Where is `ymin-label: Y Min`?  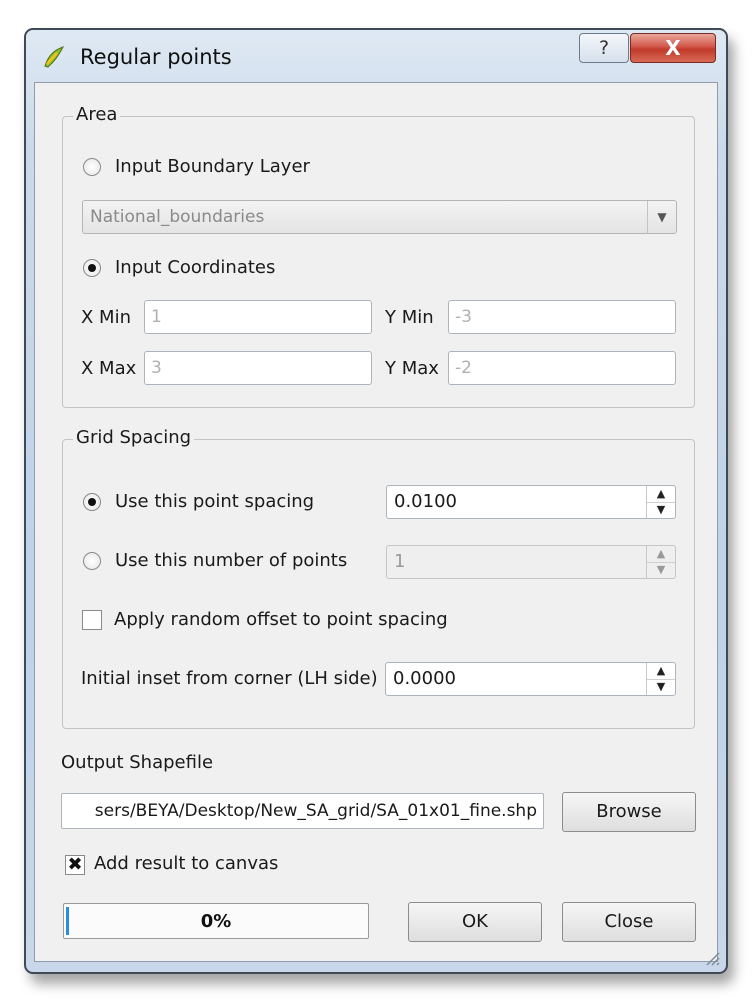 ymin-label: Y Min is located at coordinates (409, 317).